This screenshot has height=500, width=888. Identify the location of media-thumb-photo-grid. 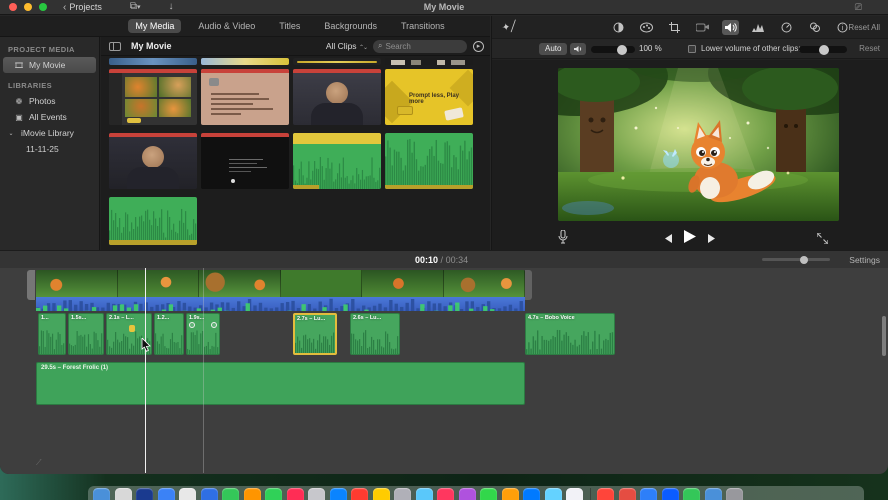
(153, 97).